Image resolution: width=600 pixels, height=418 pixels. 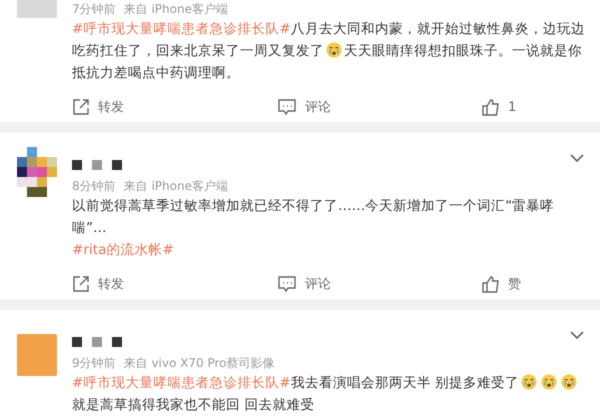 What do you see at coordinates (37, 172) in the screenshot?
I see `pixelated-avatar-drawing` at bounding box center [37, 172].